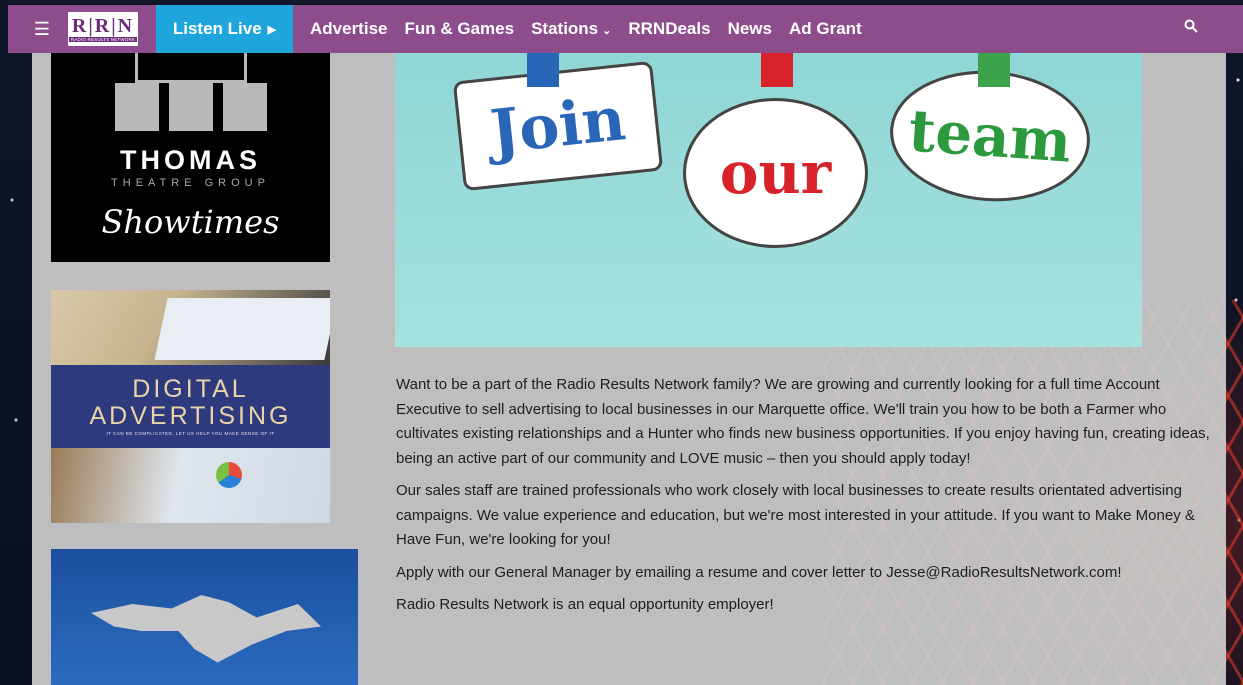 The image size is (1243, 685). I want to click on listen-live-button: Listen Live ▶, so click(224, 29).